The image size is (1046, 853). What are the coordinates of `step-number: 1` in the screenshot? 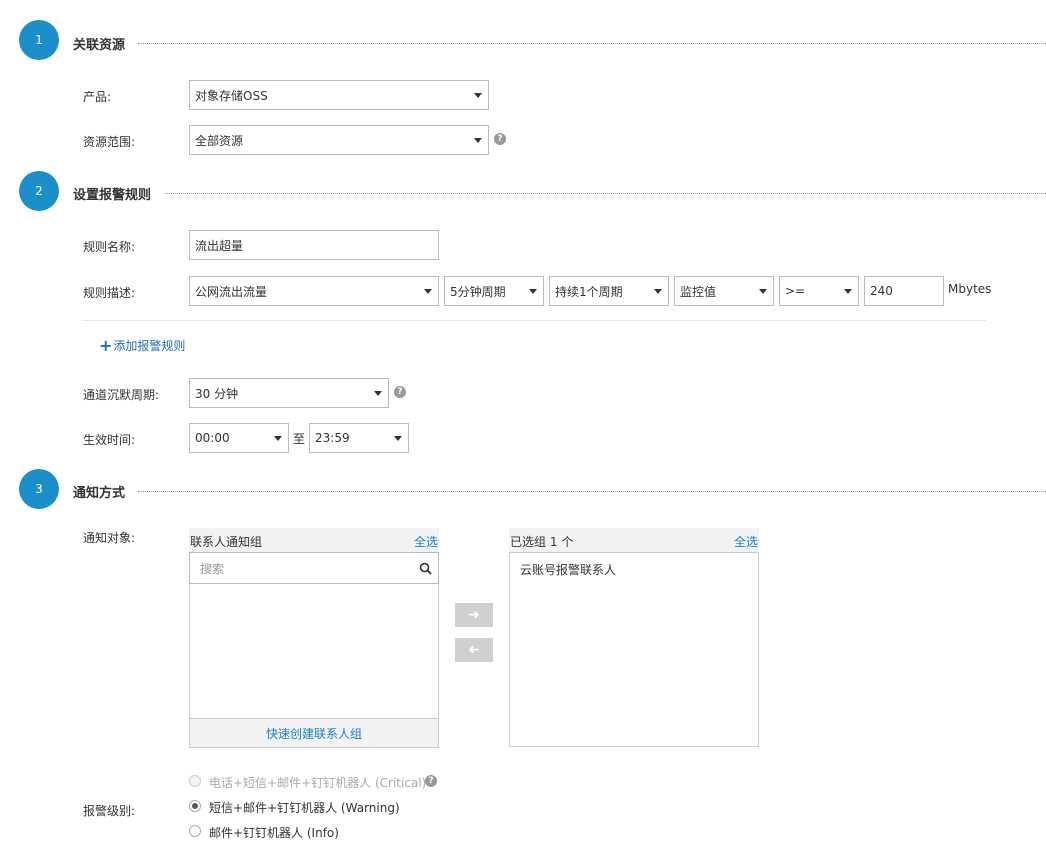 It's located at (39, 40).